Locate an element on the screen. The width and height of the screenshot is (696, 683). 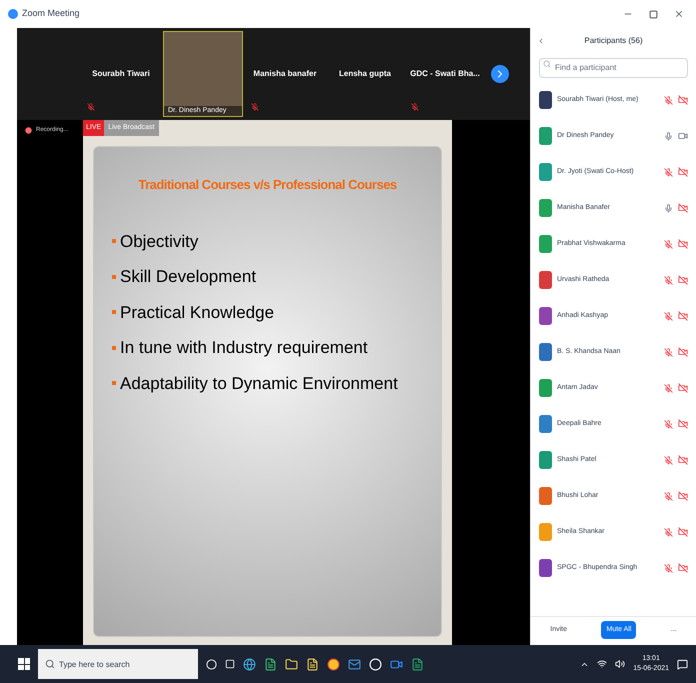
window-title: Zoom Meeting is located at coordinates (51, 13).